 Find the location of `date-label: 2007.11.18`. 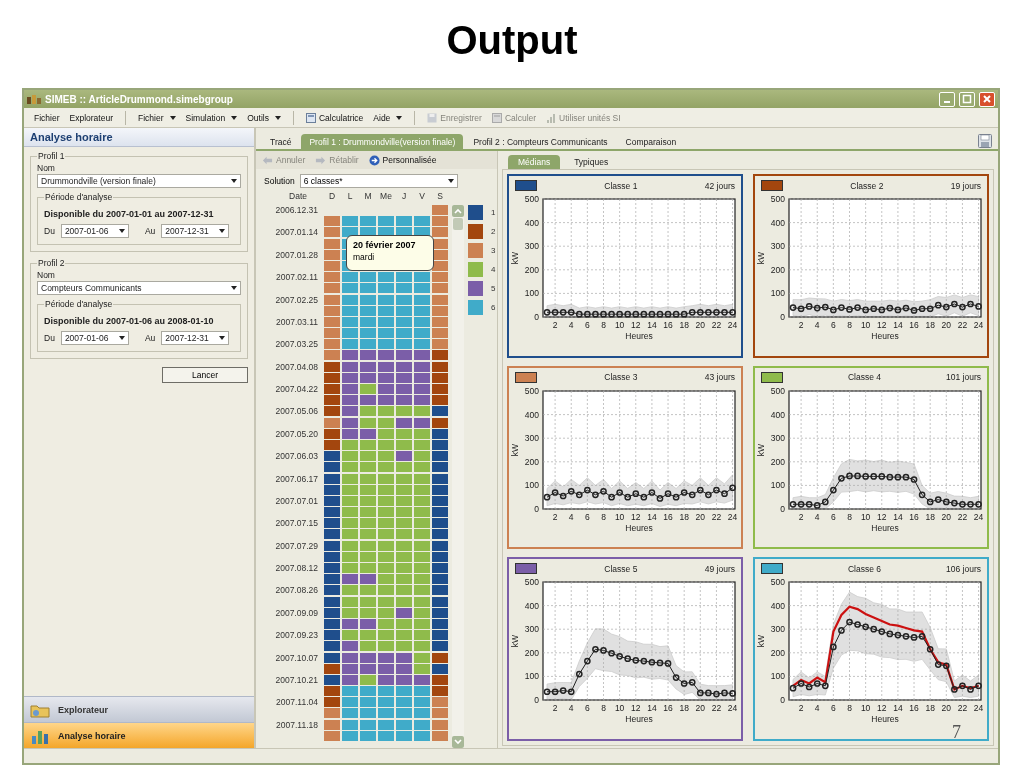

date-label: 2007.11.18 is located at coordinates (297, 724).